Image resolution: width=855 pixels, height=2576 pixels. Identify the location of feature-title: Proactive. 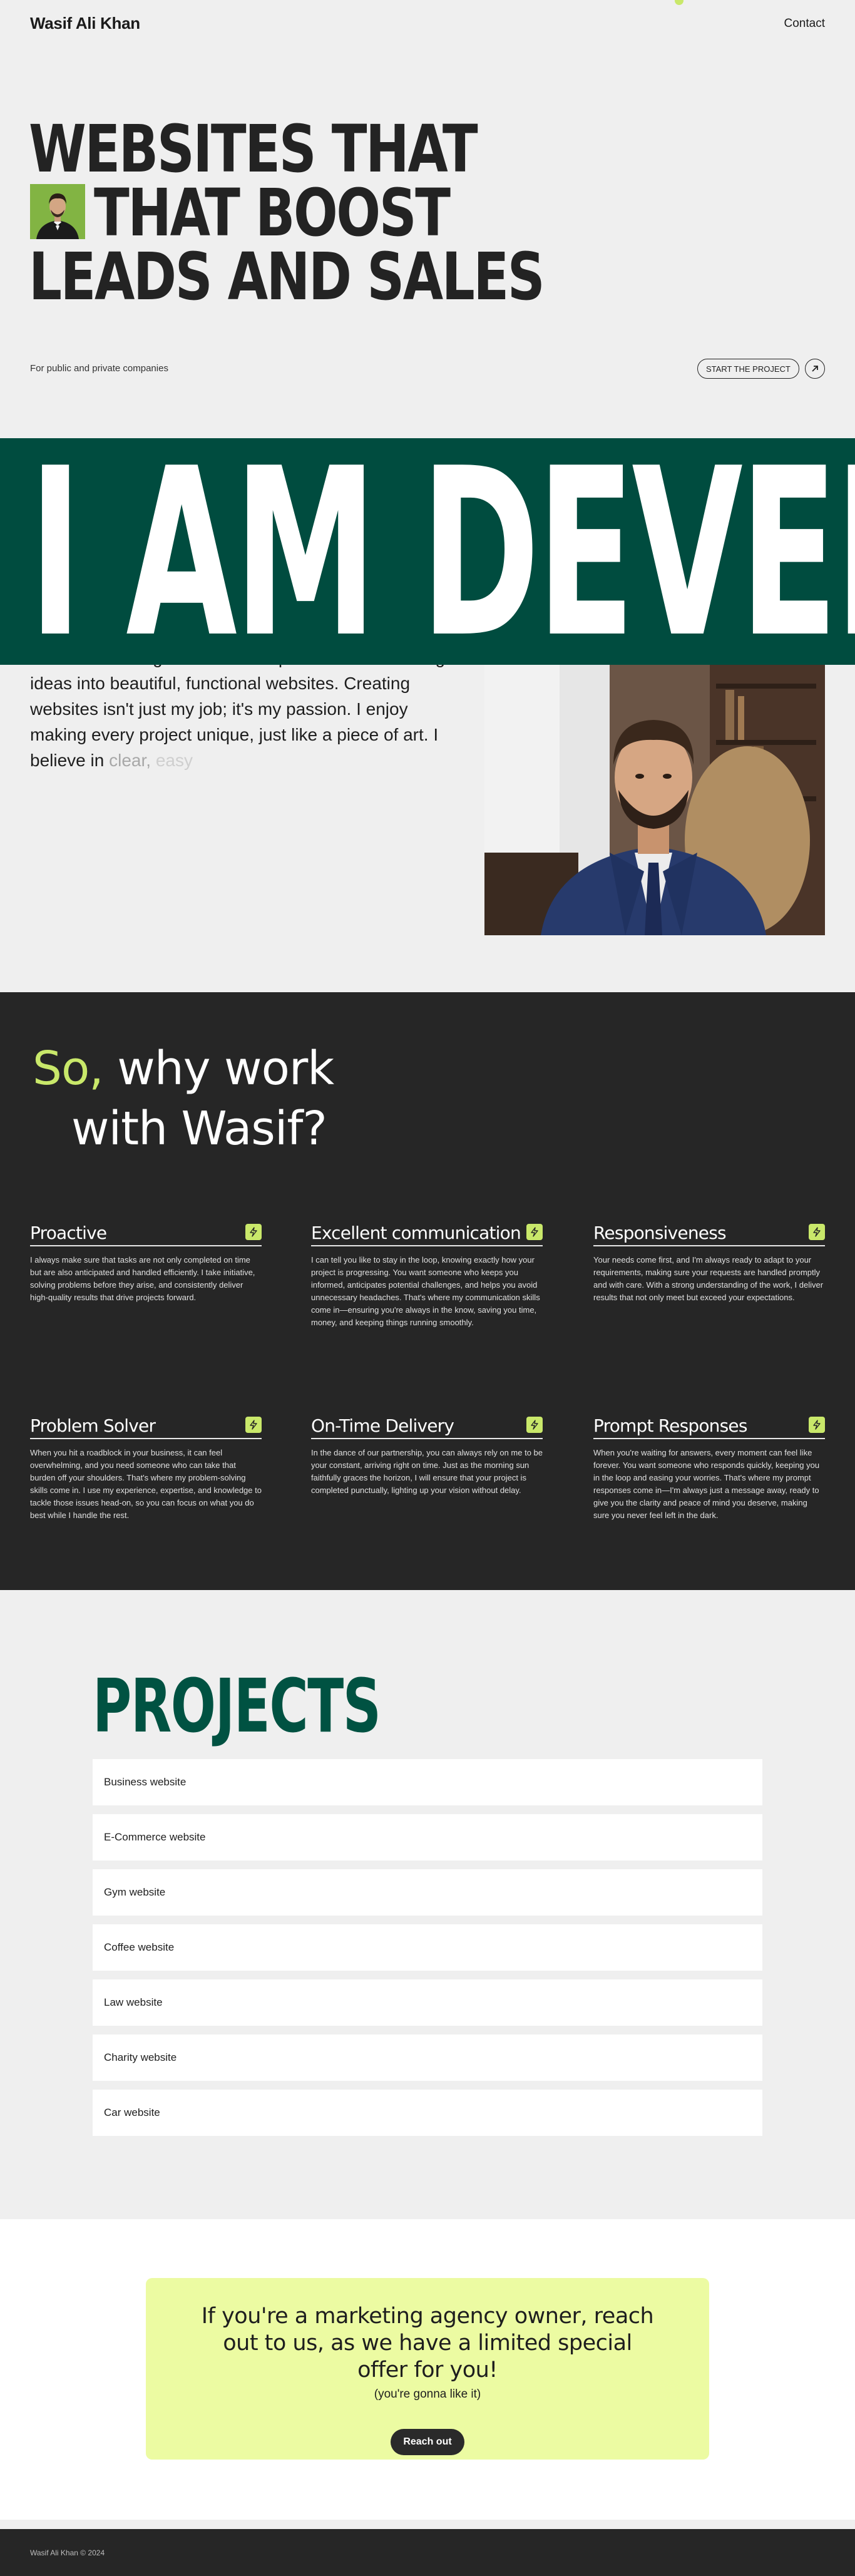
(68, 1233).